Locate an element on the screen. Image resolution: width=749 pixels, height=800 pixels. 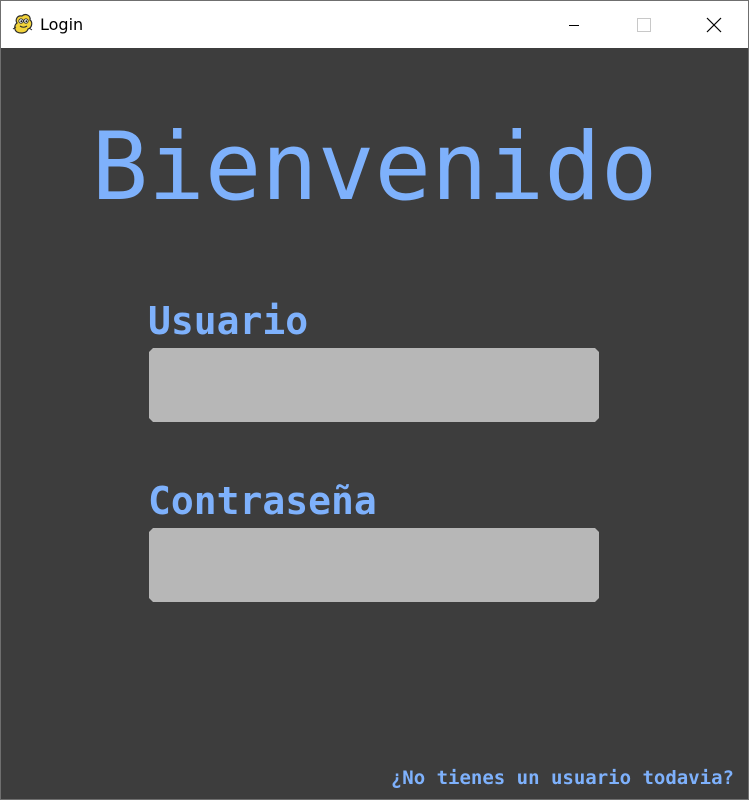
maximize-button is located at coordinates (643, 24).